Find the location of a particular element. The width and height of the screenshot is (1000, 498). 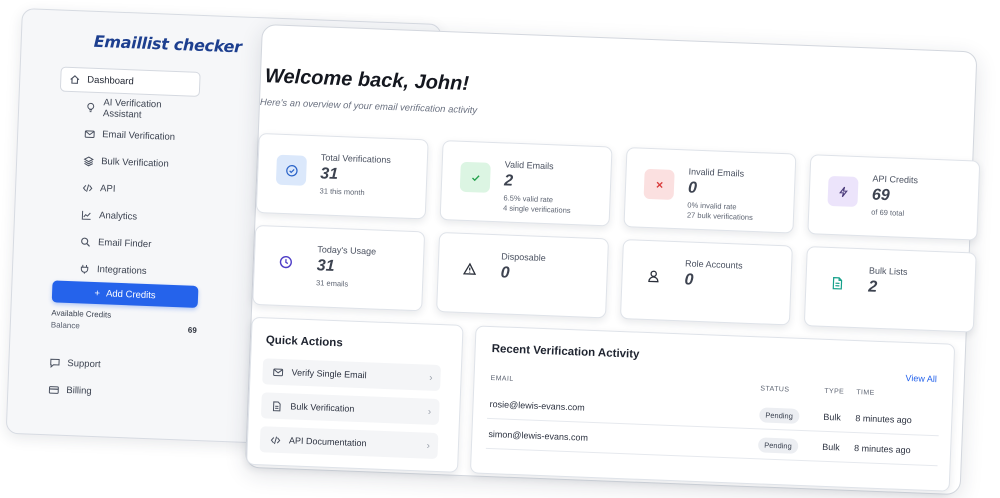

sidebar-item-label: Support is located at coordinates (84, 364).